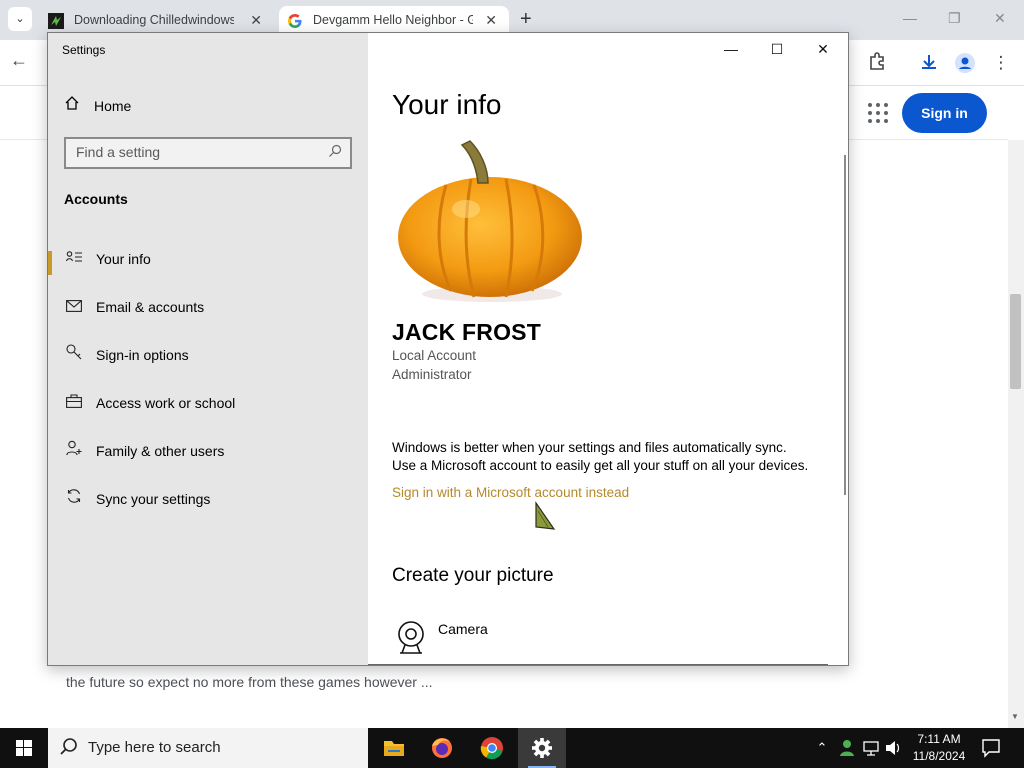 The image size is (1024, 768). I want to click on taskbar-search-input: Type here to search, so click(208, 748).